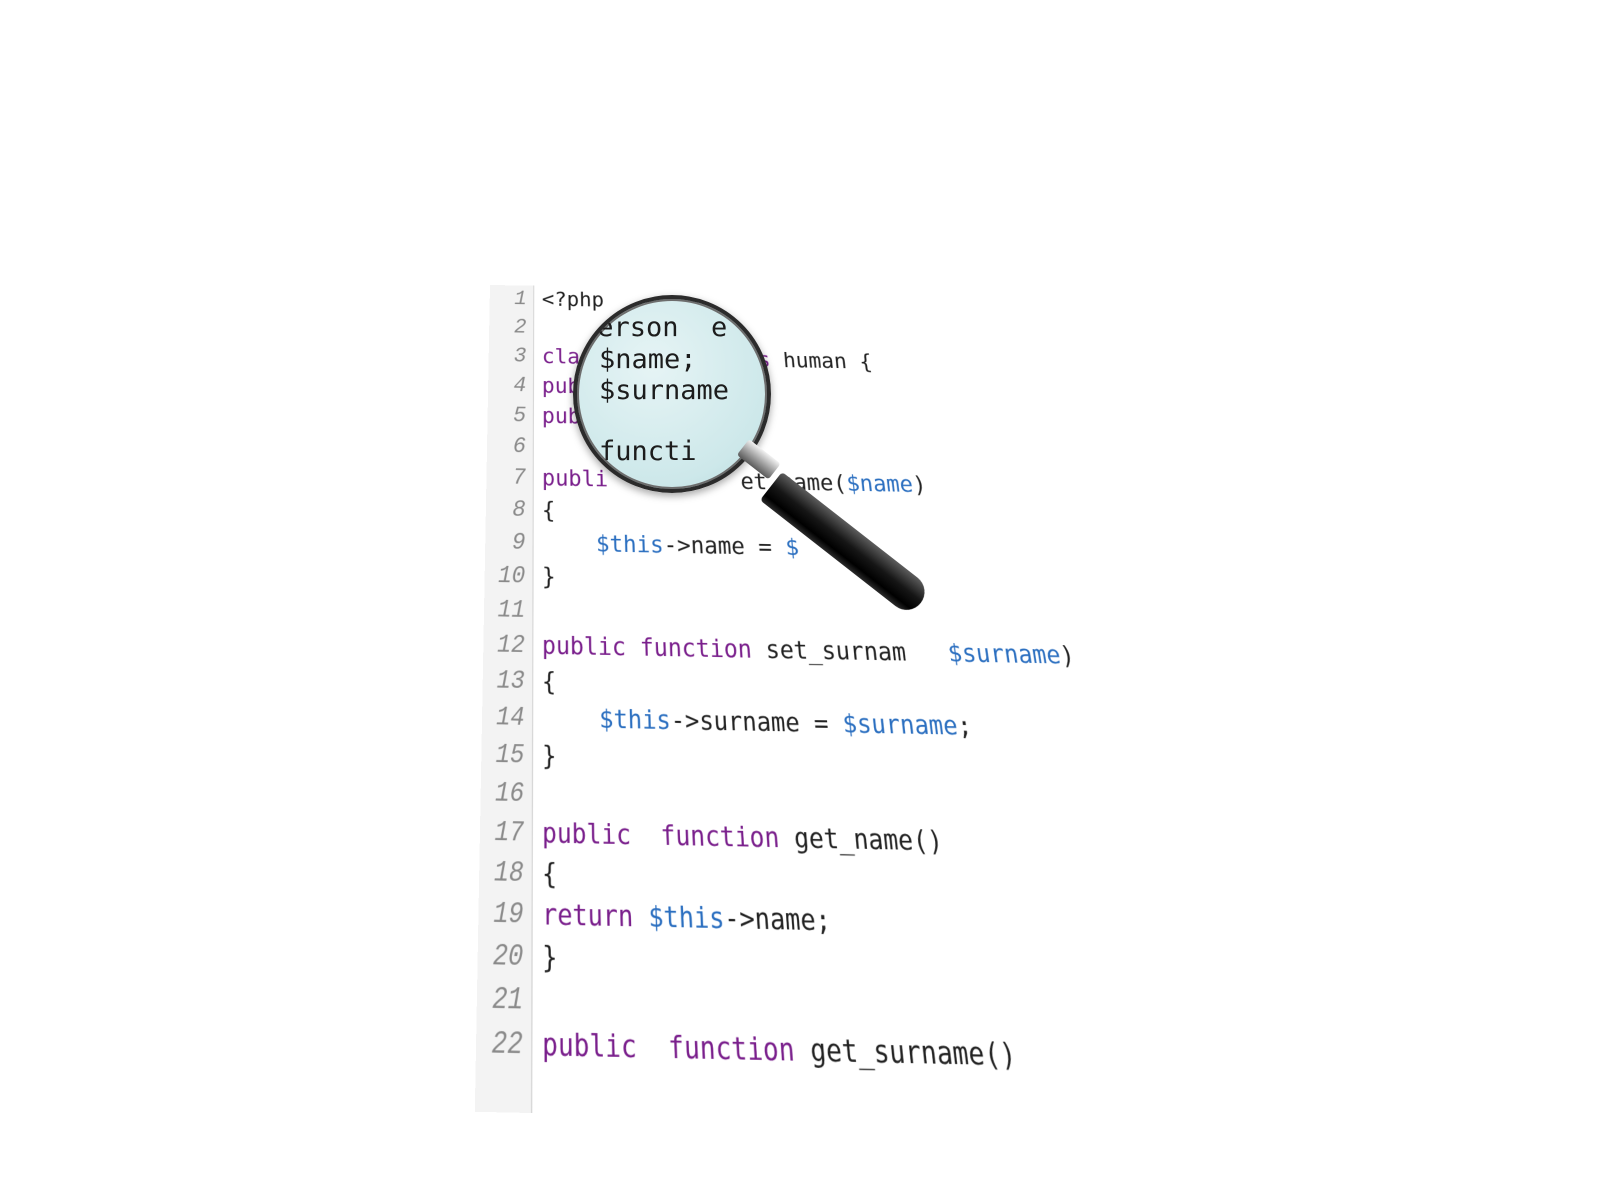 Image resolution: width=1600 pixels, height=1200 pixels. I want to click on code-token: get_surname(), so click(905, 1053).